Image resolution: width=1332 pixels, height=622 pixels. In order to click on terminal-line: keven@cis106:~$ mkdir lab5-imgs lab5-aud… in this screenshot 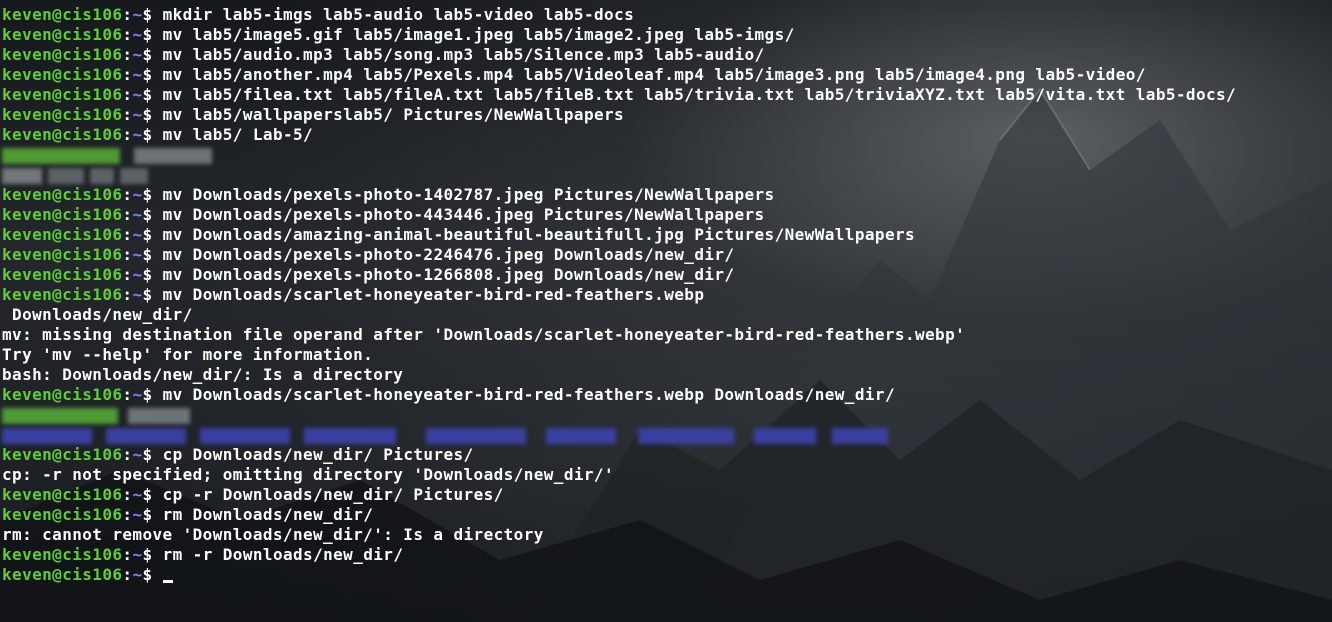, I will do `click(619, 15)`.